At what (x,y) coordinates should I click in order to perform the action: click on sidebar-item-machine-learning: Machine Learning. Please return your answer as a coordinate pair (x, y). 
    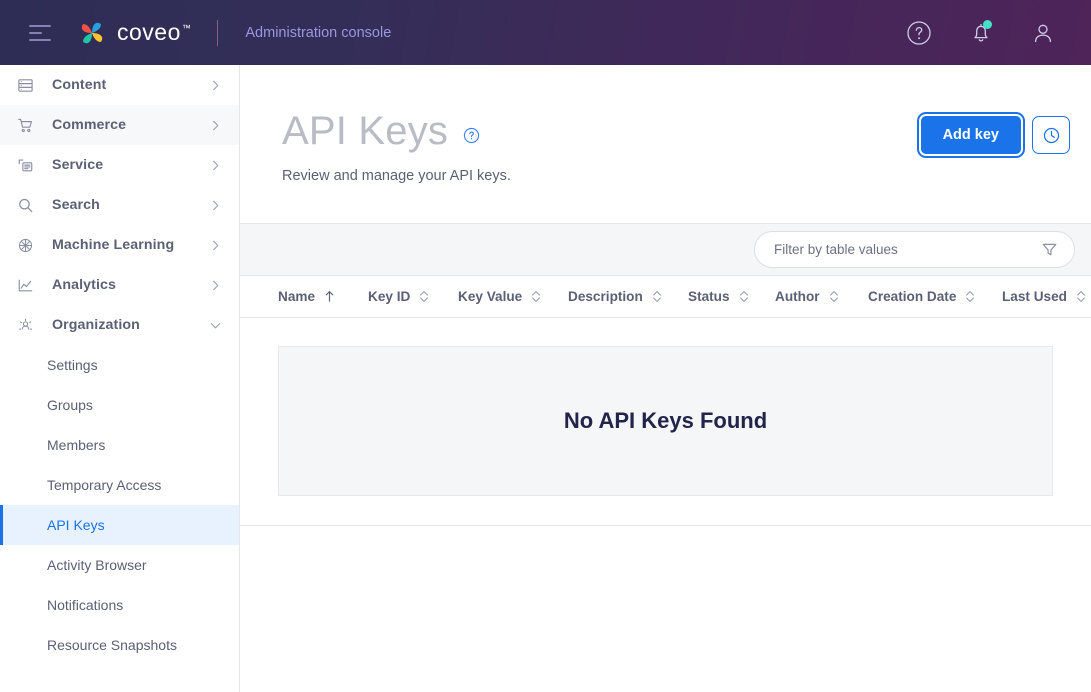
    Looking at the image, I should click on (119, 245).